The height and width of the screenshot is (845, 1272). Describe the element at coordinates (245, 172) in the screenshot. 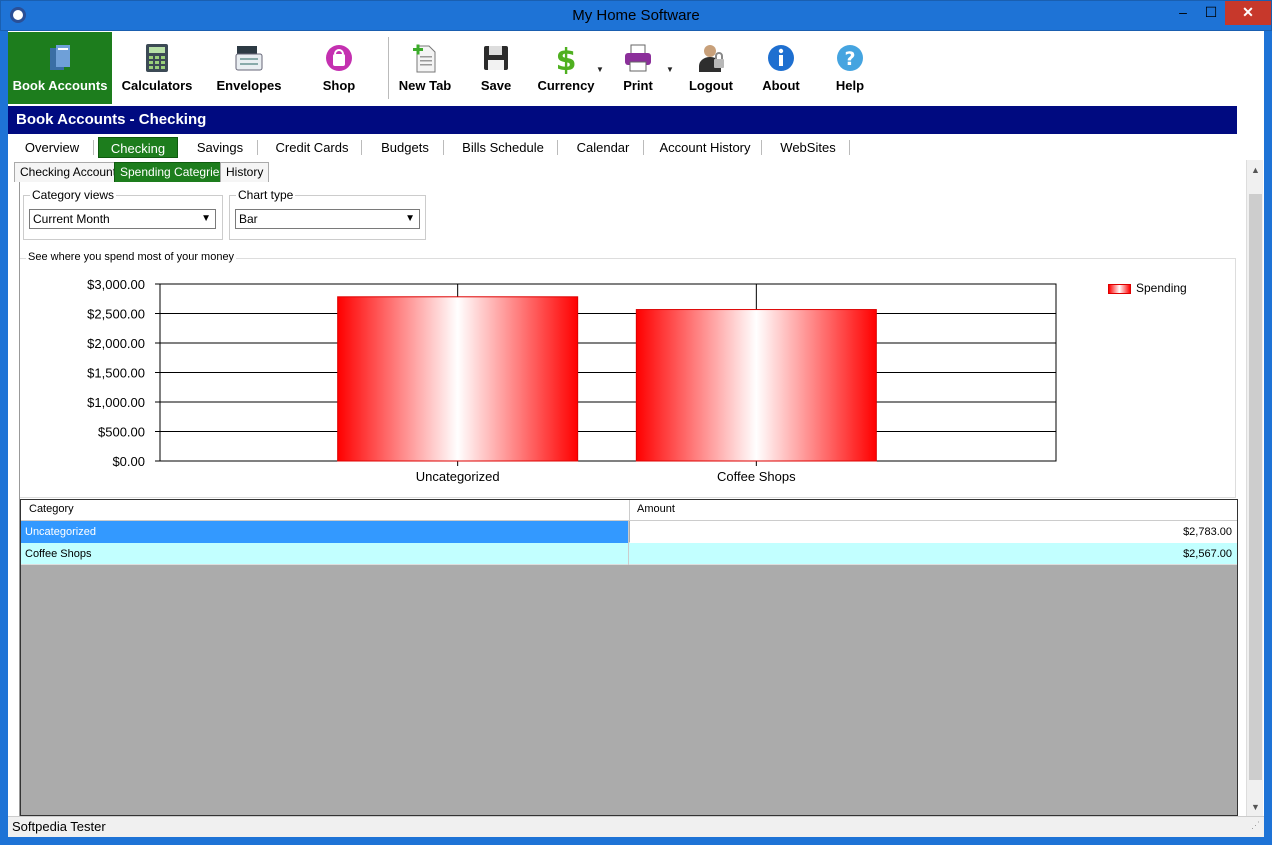

I see `subtab-history: History` at that location.